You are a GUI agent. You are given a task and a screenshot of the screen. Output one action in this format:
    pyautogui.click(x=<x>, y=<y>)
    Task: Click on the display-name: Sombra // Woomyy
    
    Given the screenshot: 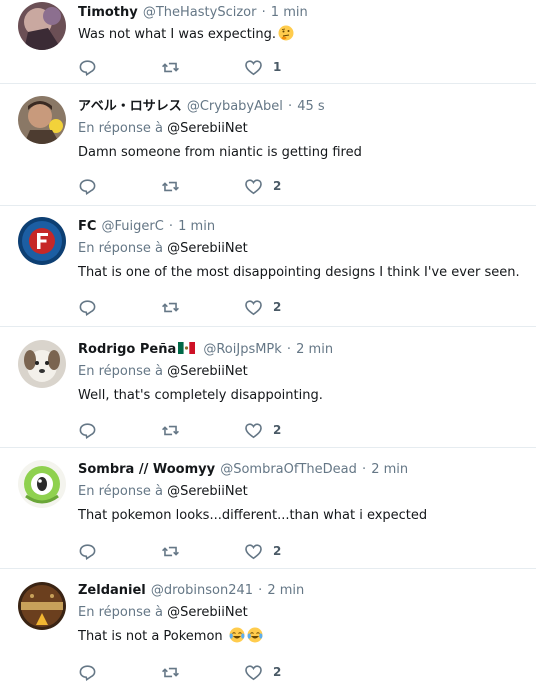 What is the action you would take?
    pyautogui.click(x=146, y=469)
    